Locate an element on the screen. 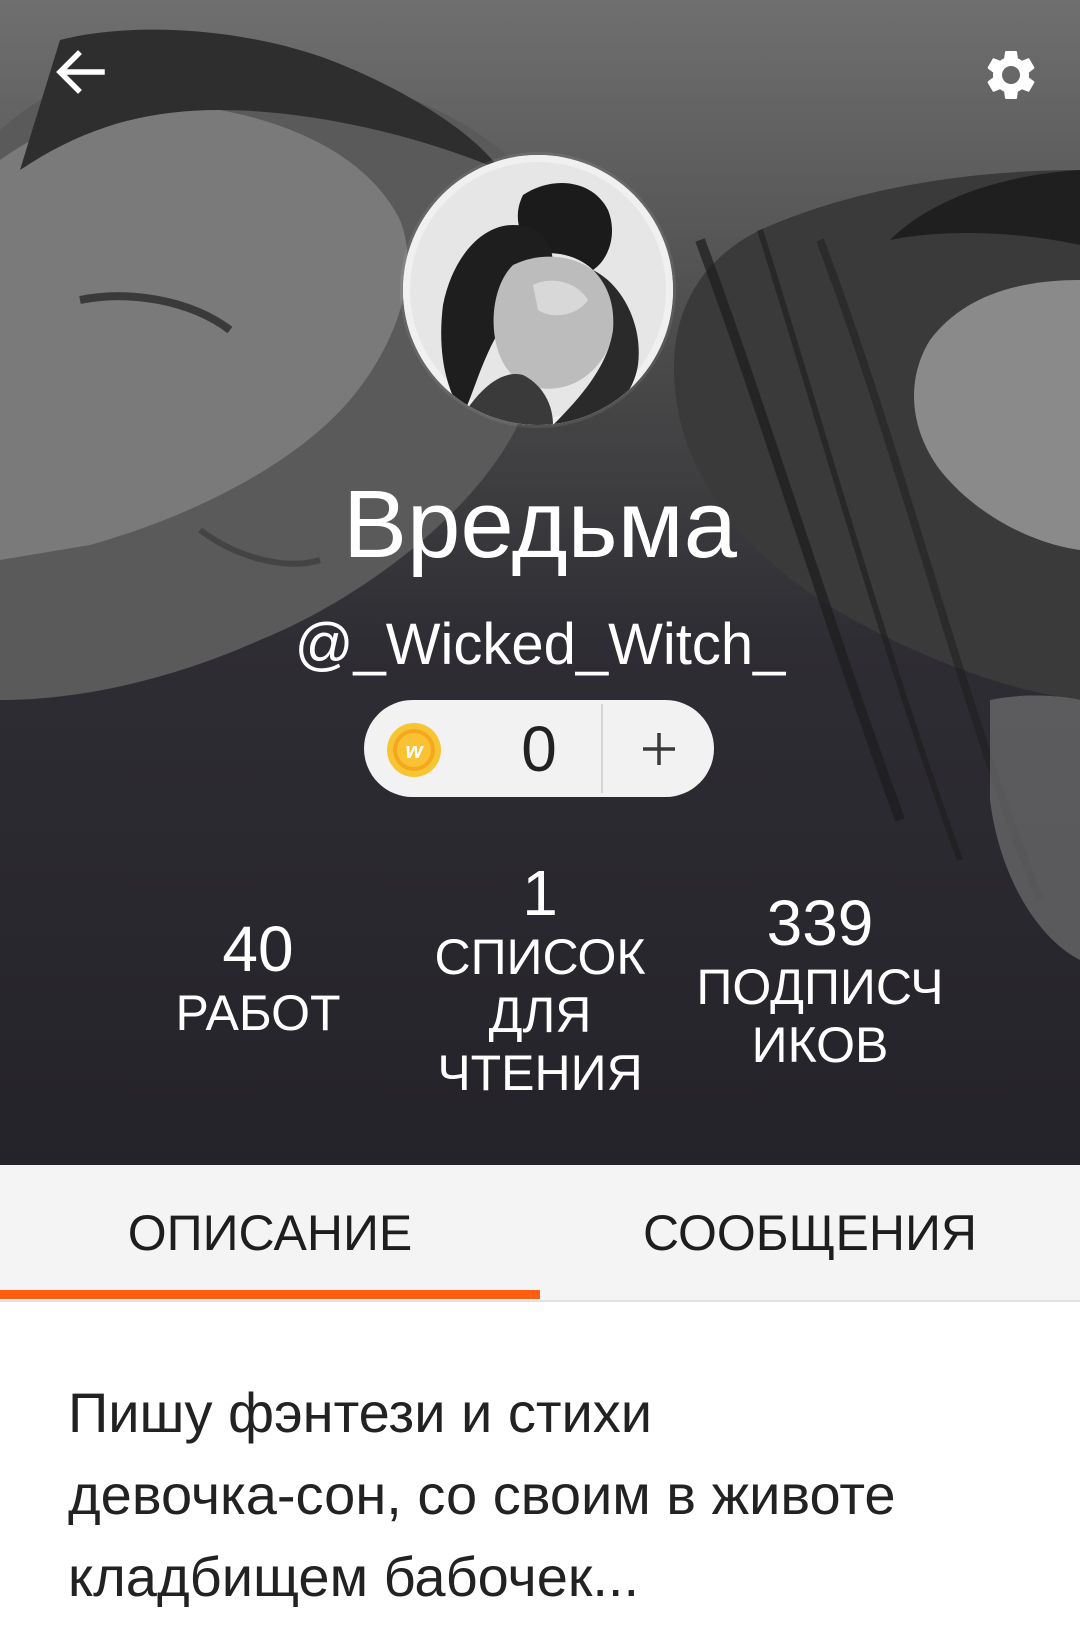 The height and width of the screenshot is (1642, 1080). tab-about: ОПИСАНИЕ is located at coordinates (270, 1232).